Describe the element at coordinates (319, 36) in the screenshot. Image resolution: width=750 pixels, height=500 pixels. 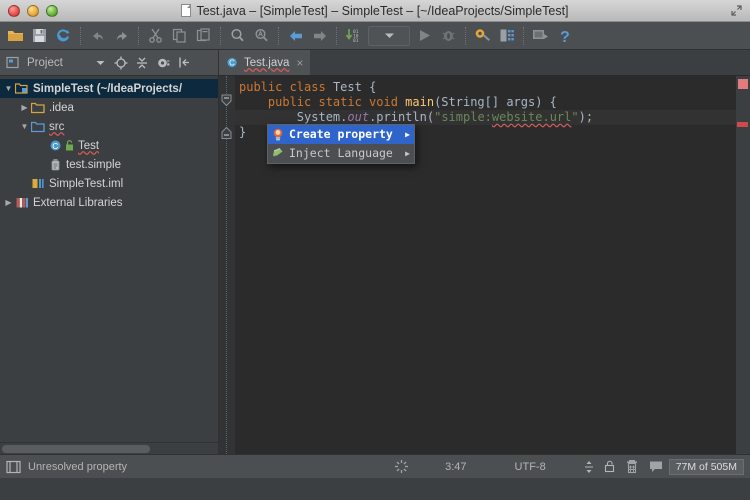
I see `forward-button` at that location.